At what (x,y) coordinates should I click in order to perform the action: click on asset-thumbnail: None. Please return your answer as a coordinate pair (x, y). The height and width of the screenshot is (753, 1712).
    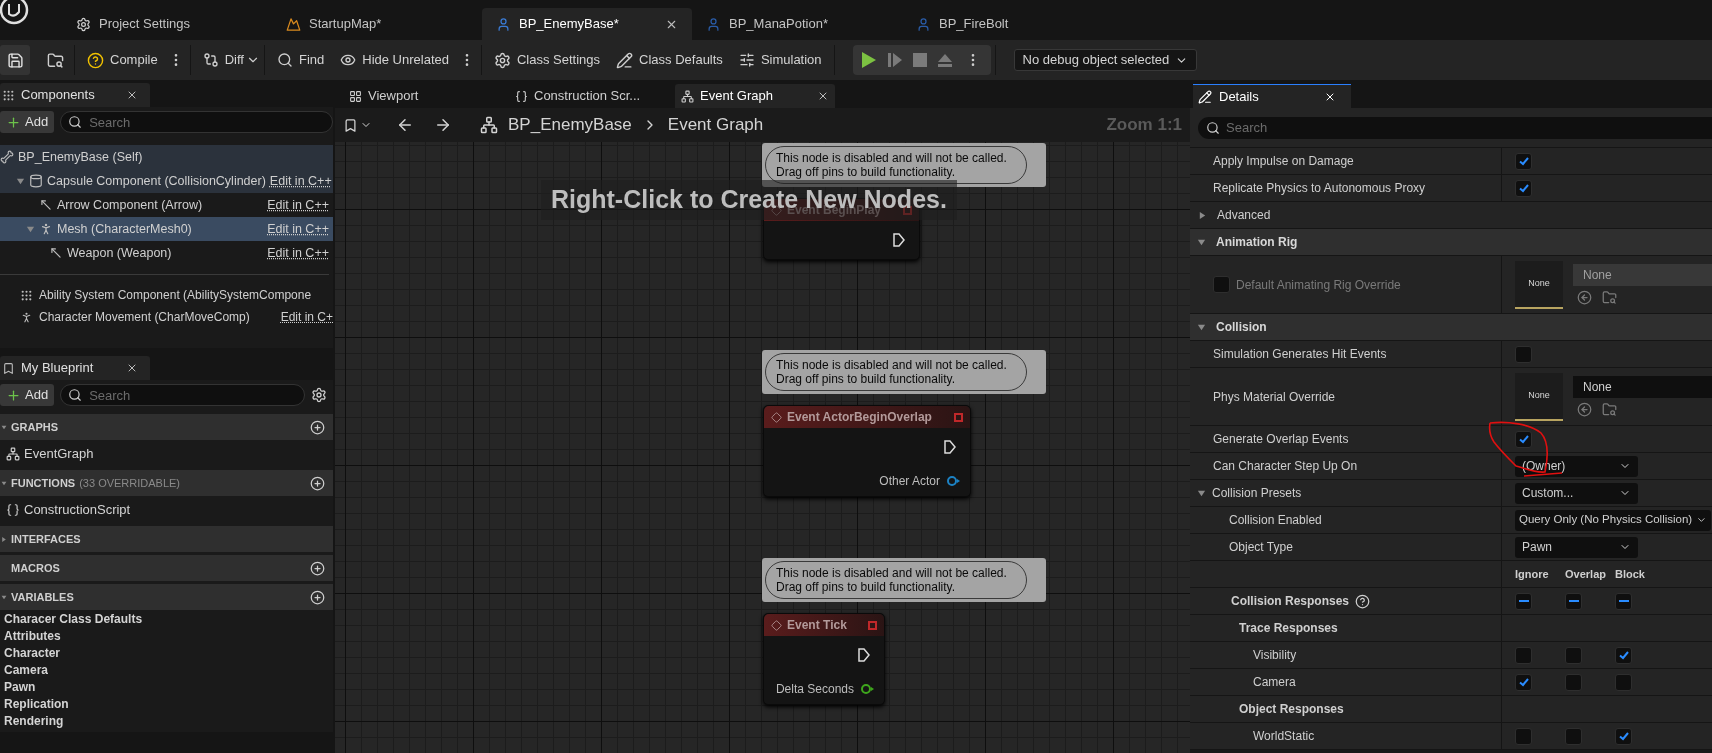
    Looking at the image, I should click on (1539, 396).